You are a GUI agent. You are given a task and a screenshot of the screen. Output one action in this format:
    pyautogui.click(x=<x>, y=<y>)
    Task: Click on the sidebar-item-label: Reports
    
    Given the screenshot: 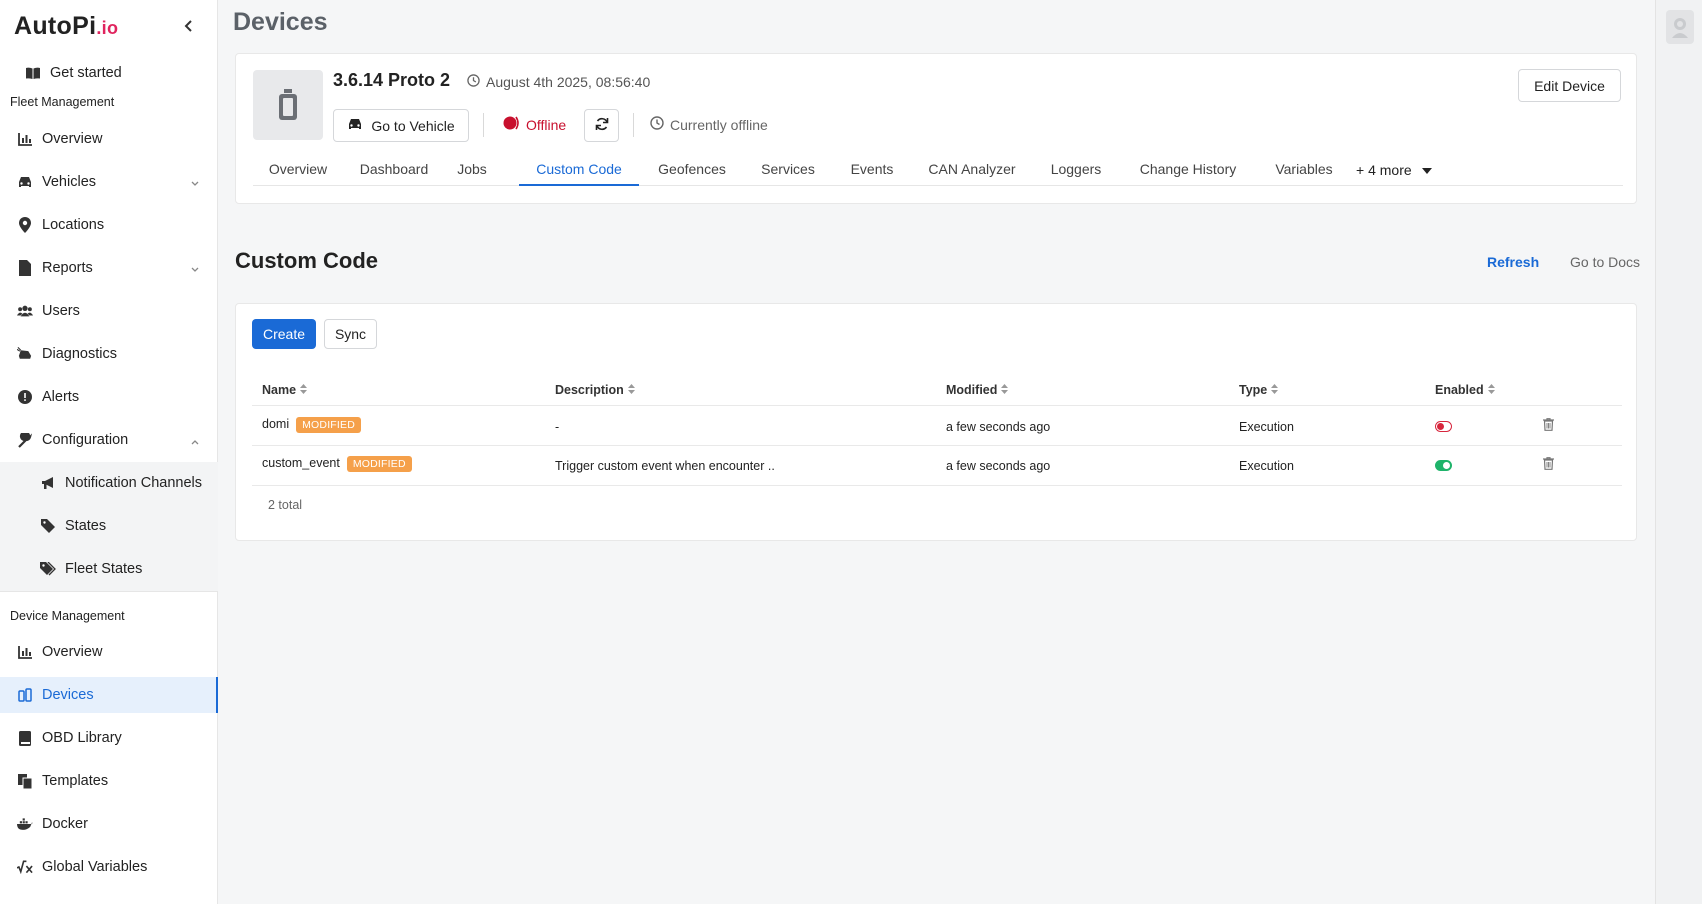 What is the action you would take?
    pyautogui.click(x=67, y=268)
    